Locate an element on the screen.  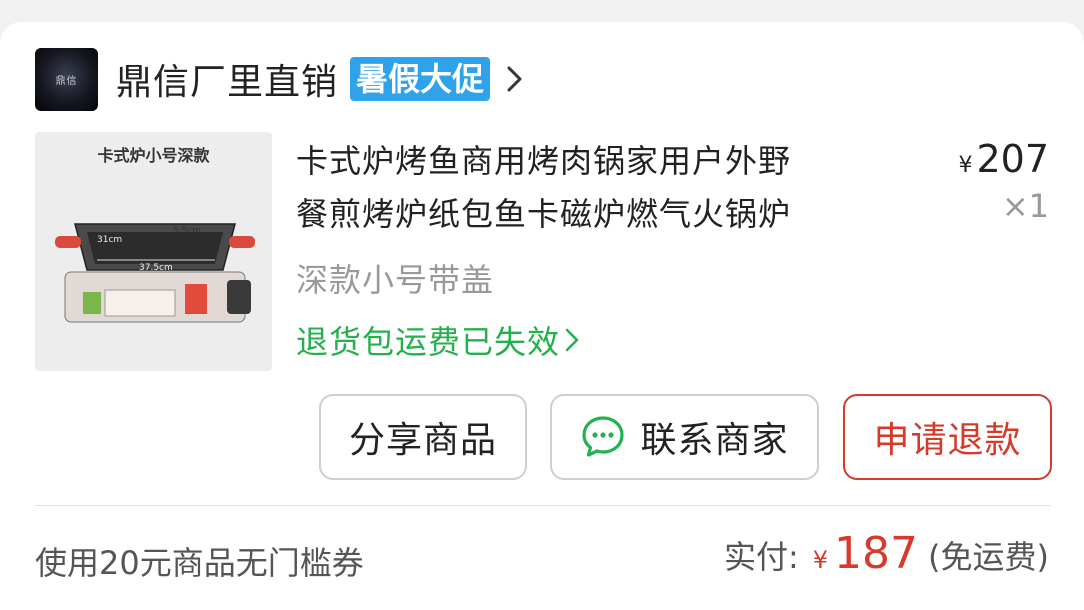
dim-depth: 31cm is located at coordinates (109, 240).